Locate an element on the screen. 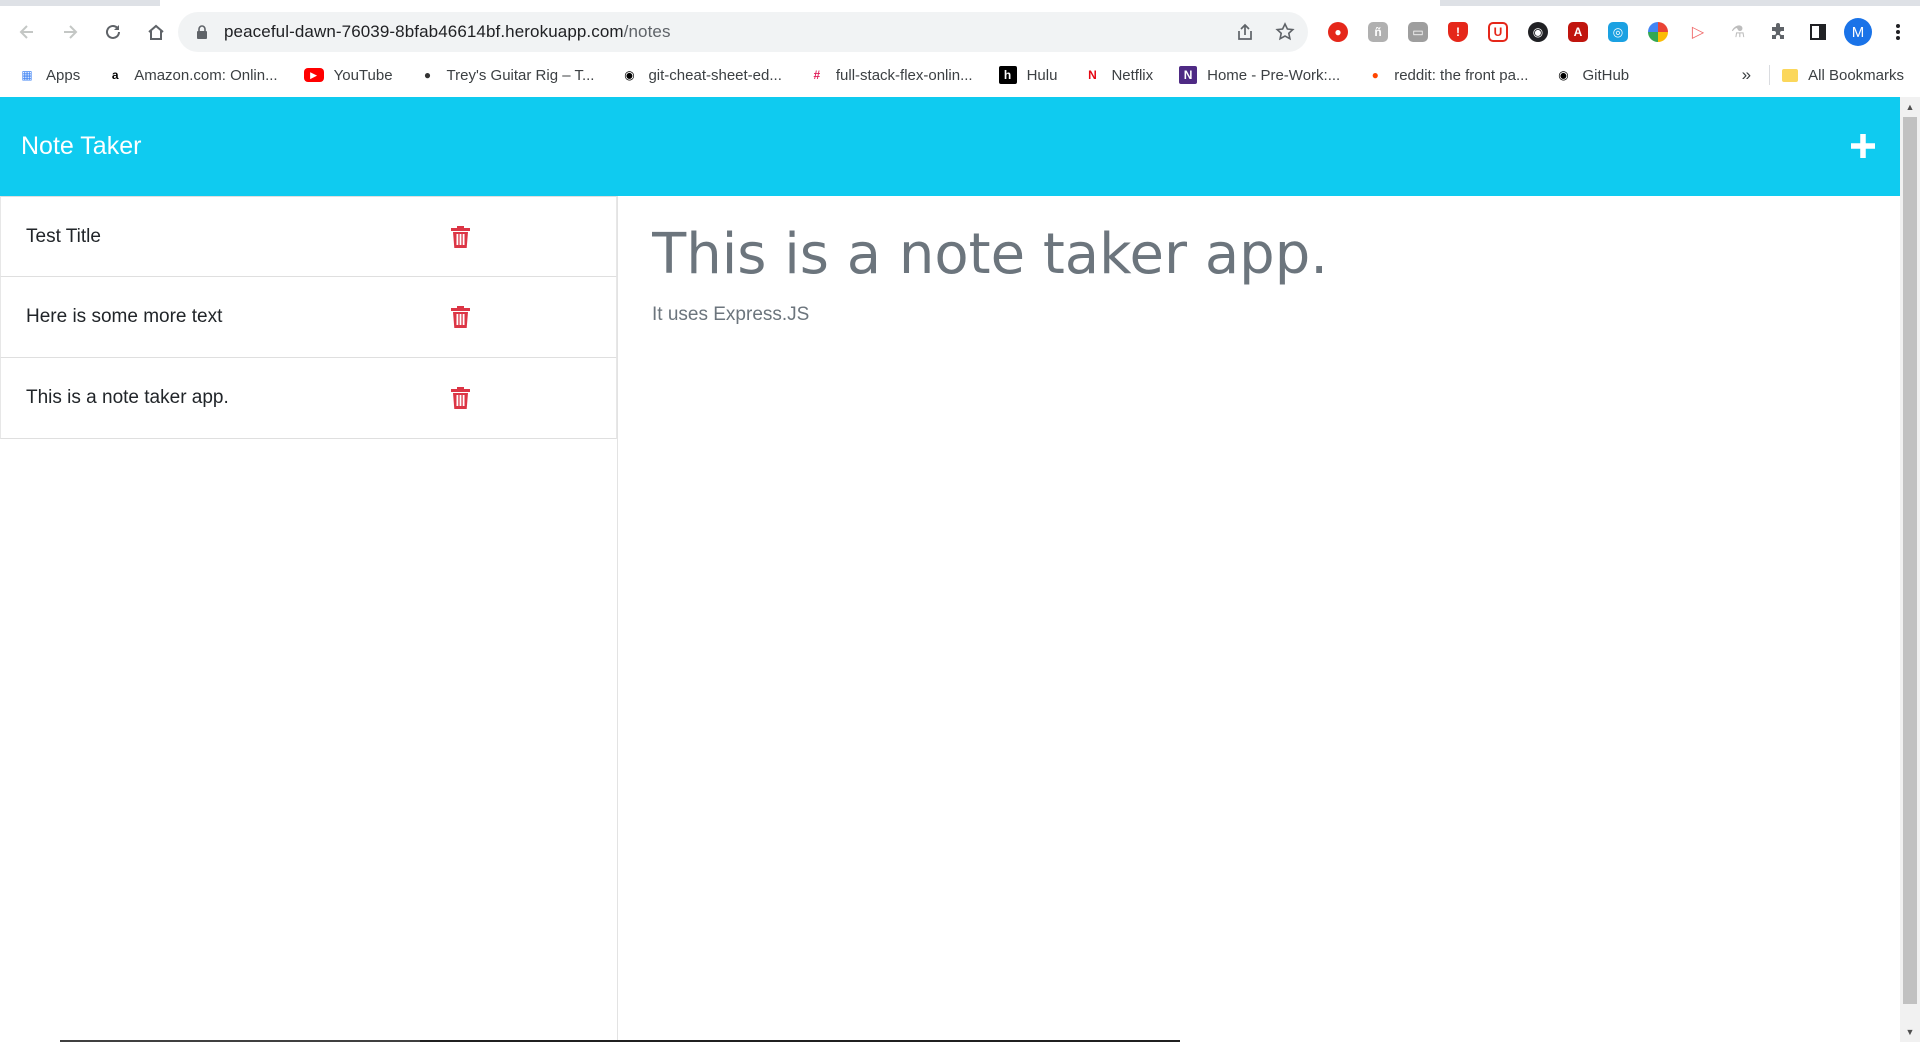 This screenshot has height=1042, width=1920. pdf-extension-icon: A is located at coordinates (1578, 32).